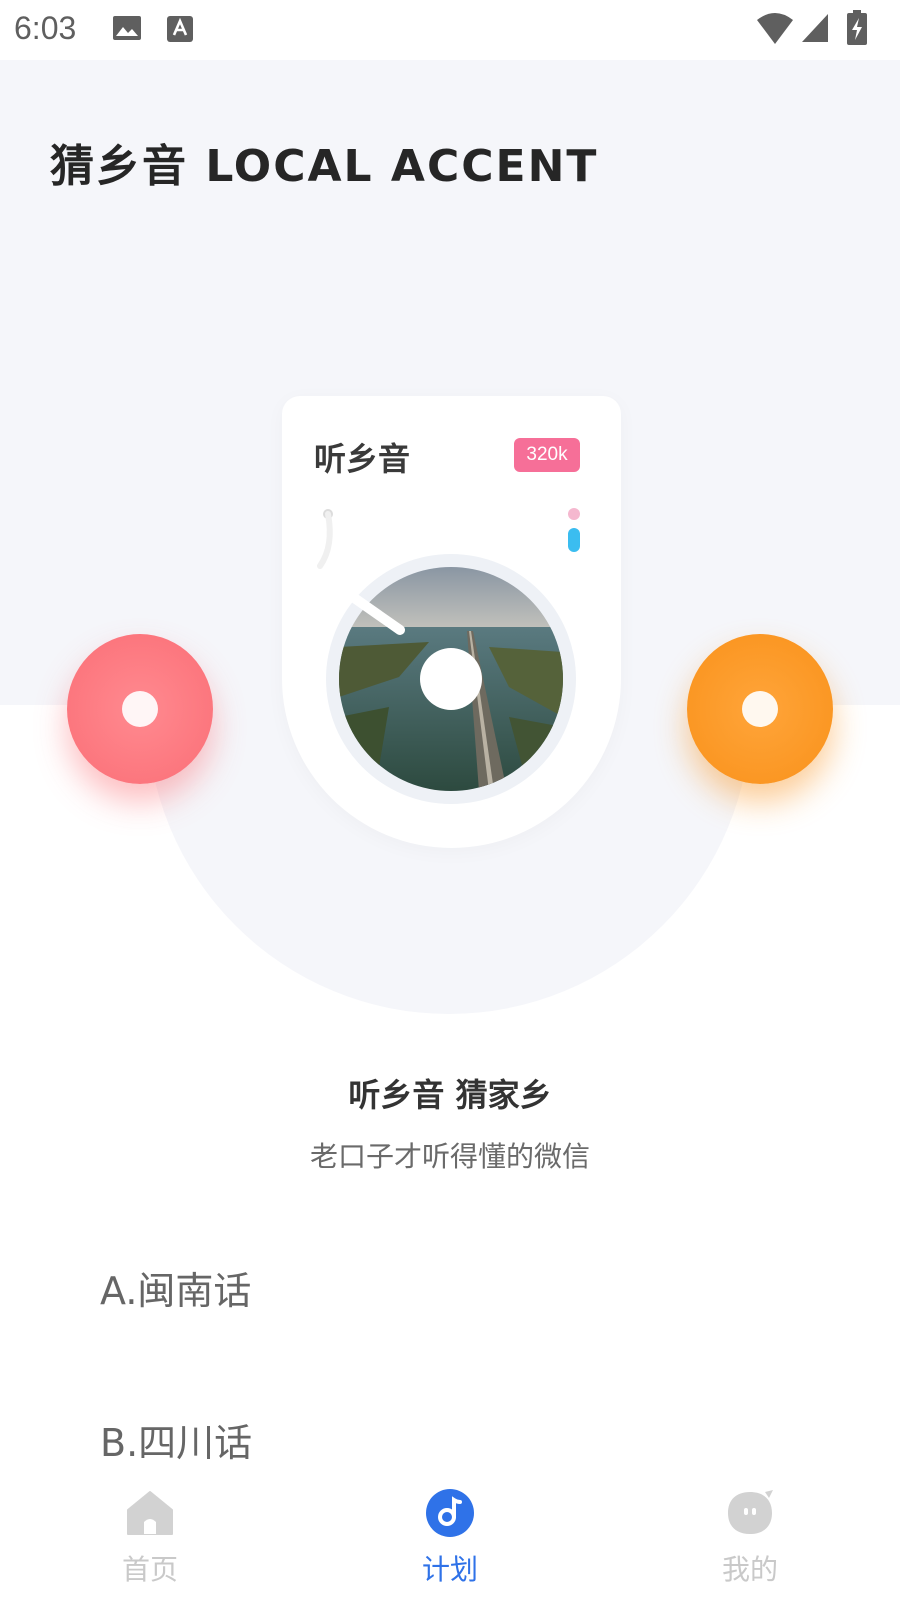  What do you see at coordinates (150, 1513) in the screenshot?
I see `home-icon` at bounding box center [150, 1513].